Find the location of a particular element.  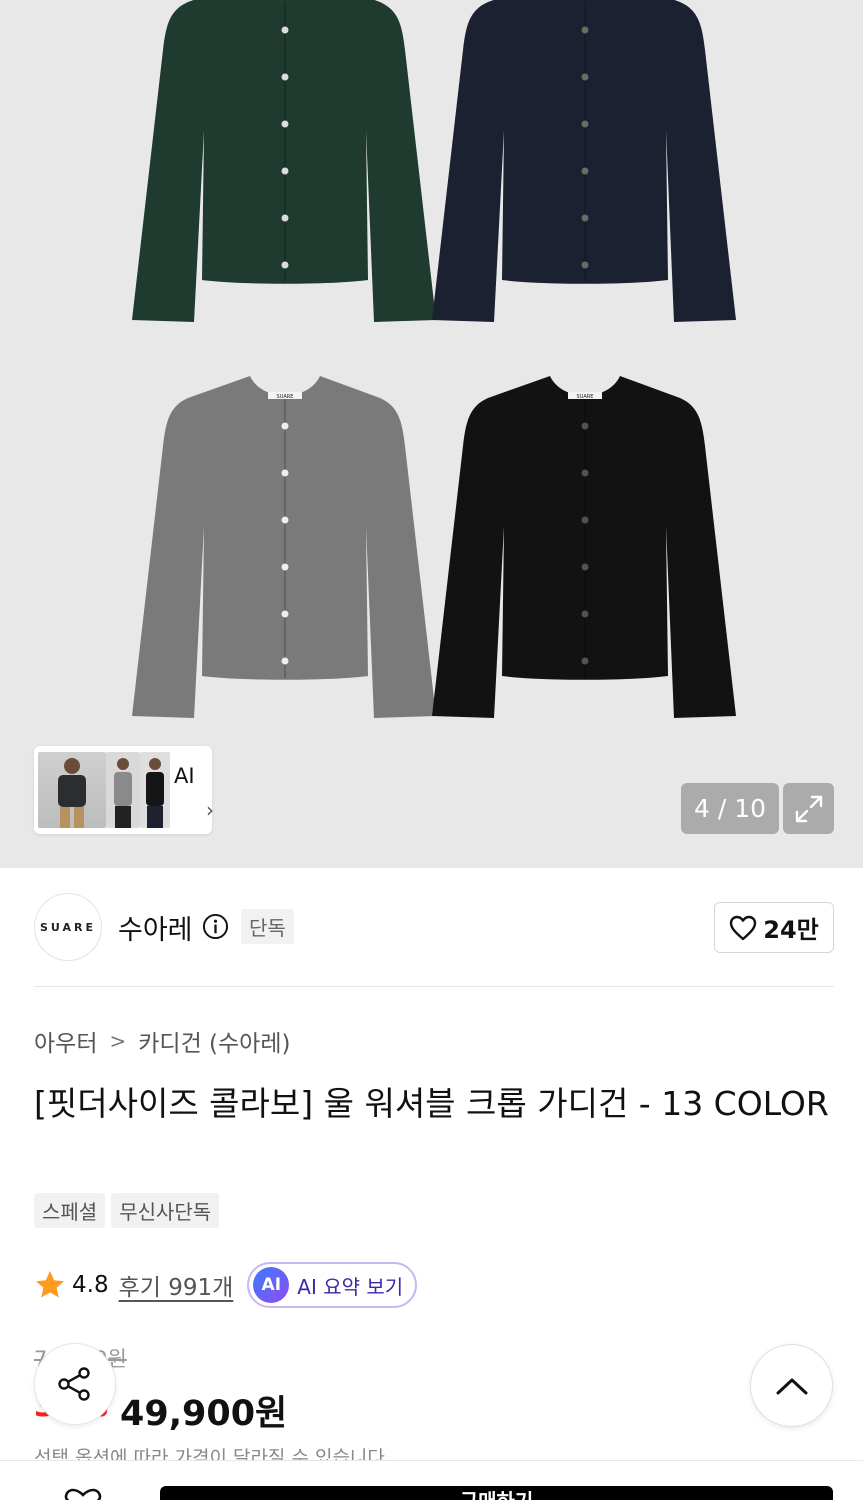

product-tags: 스페셜 무신사단독 is located at coordinates (127, 1210).